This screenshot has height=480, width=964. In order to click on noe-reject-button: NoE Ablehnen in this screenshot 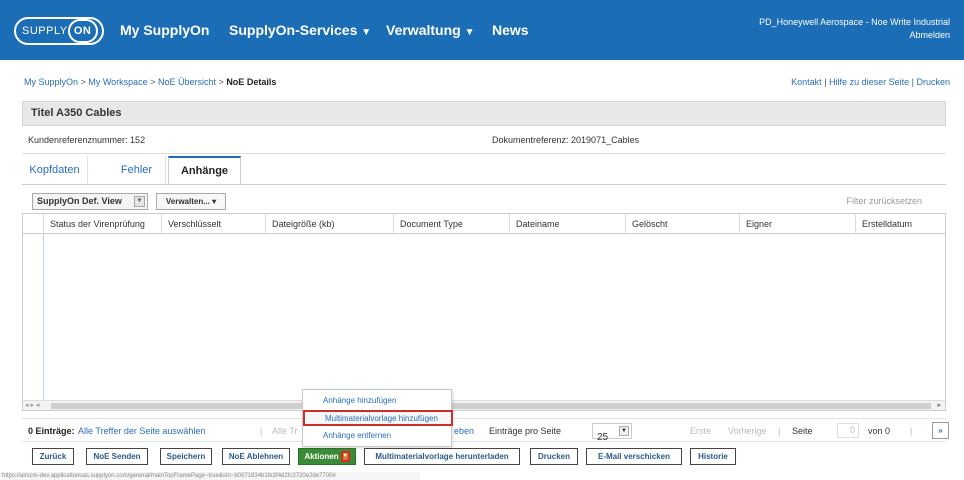, I will do `click(256, 456)`.